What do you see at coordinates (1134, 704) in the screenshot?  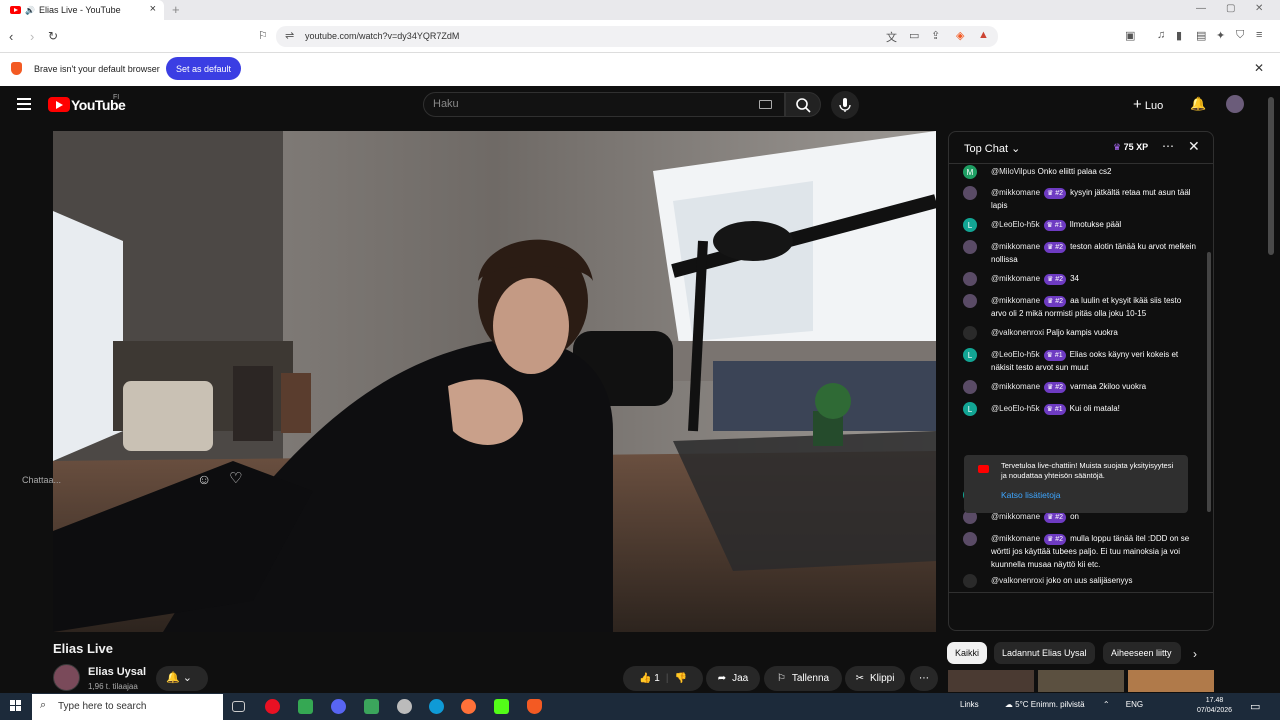 I see `language-indicator: ENG` at bounding box center [1134, 704].